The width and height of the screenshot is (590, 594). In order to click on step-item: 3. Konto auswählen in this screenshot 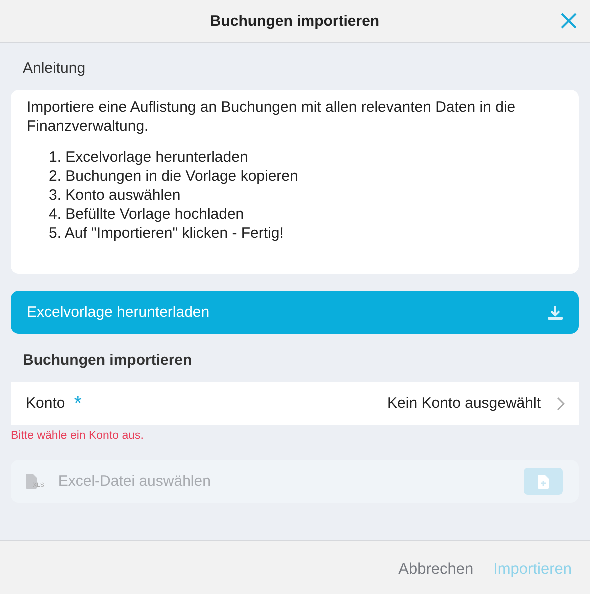, I will do `click(115, 195)`.